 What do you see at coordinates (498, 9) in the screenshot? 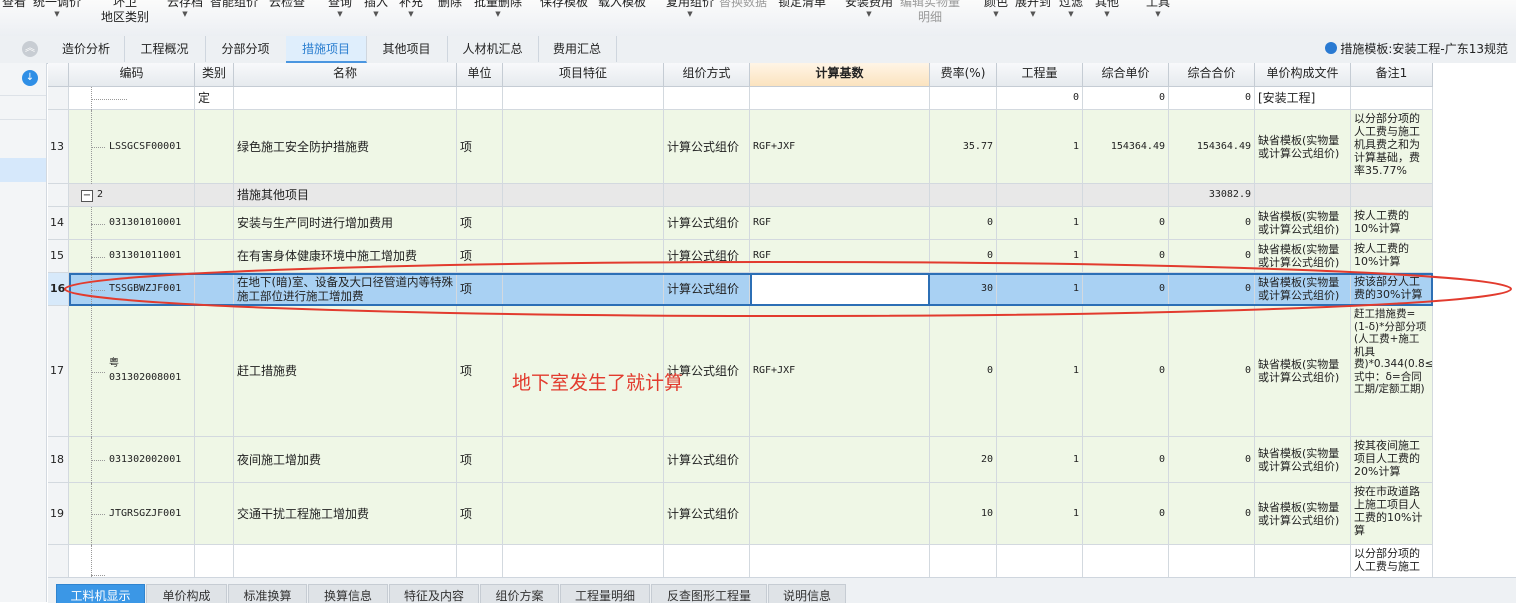
I see `toolbar-button: 批量删除 ▼` at bounding box center [498, 9].